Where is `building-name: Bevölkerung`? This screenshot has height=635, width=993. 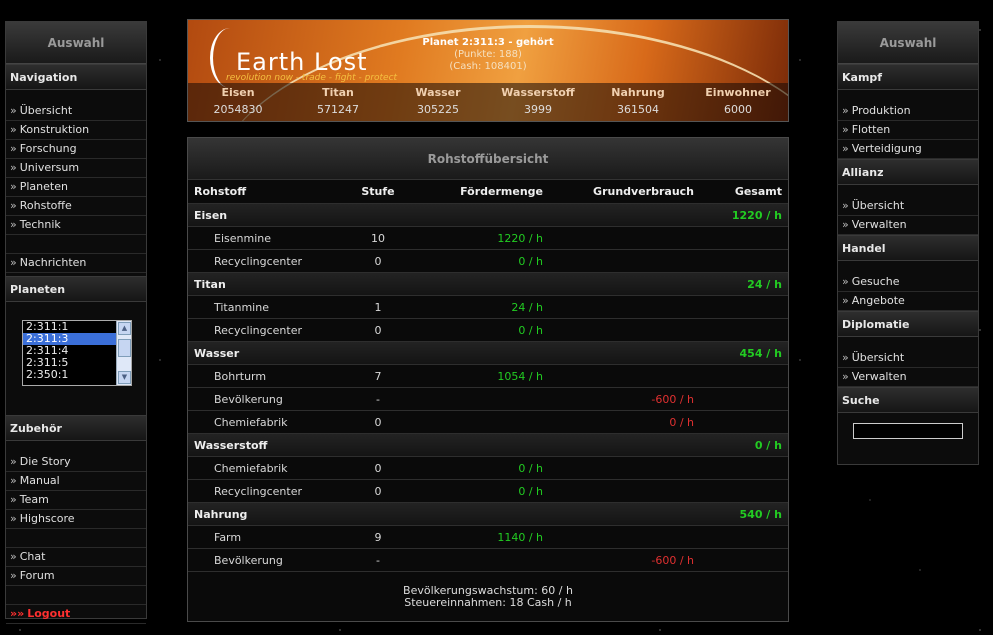 building-name: Bevölkerung is located at coordinates (248, 399).